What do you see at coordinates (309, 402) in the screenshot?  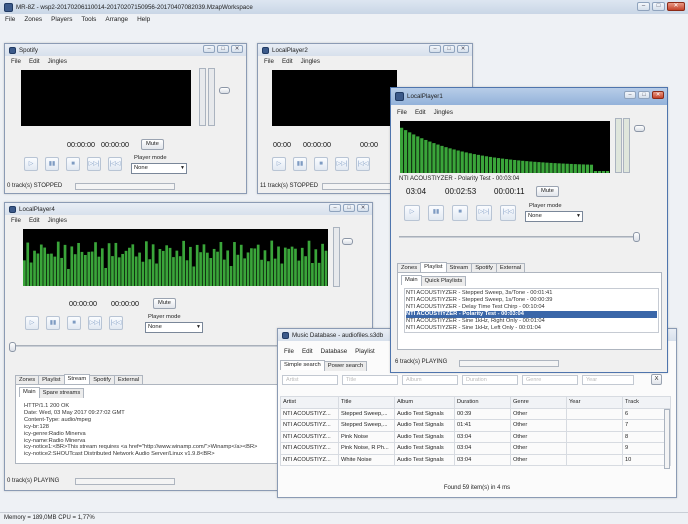 I see `col-artist: Artist` at bounding box center [309, 402].